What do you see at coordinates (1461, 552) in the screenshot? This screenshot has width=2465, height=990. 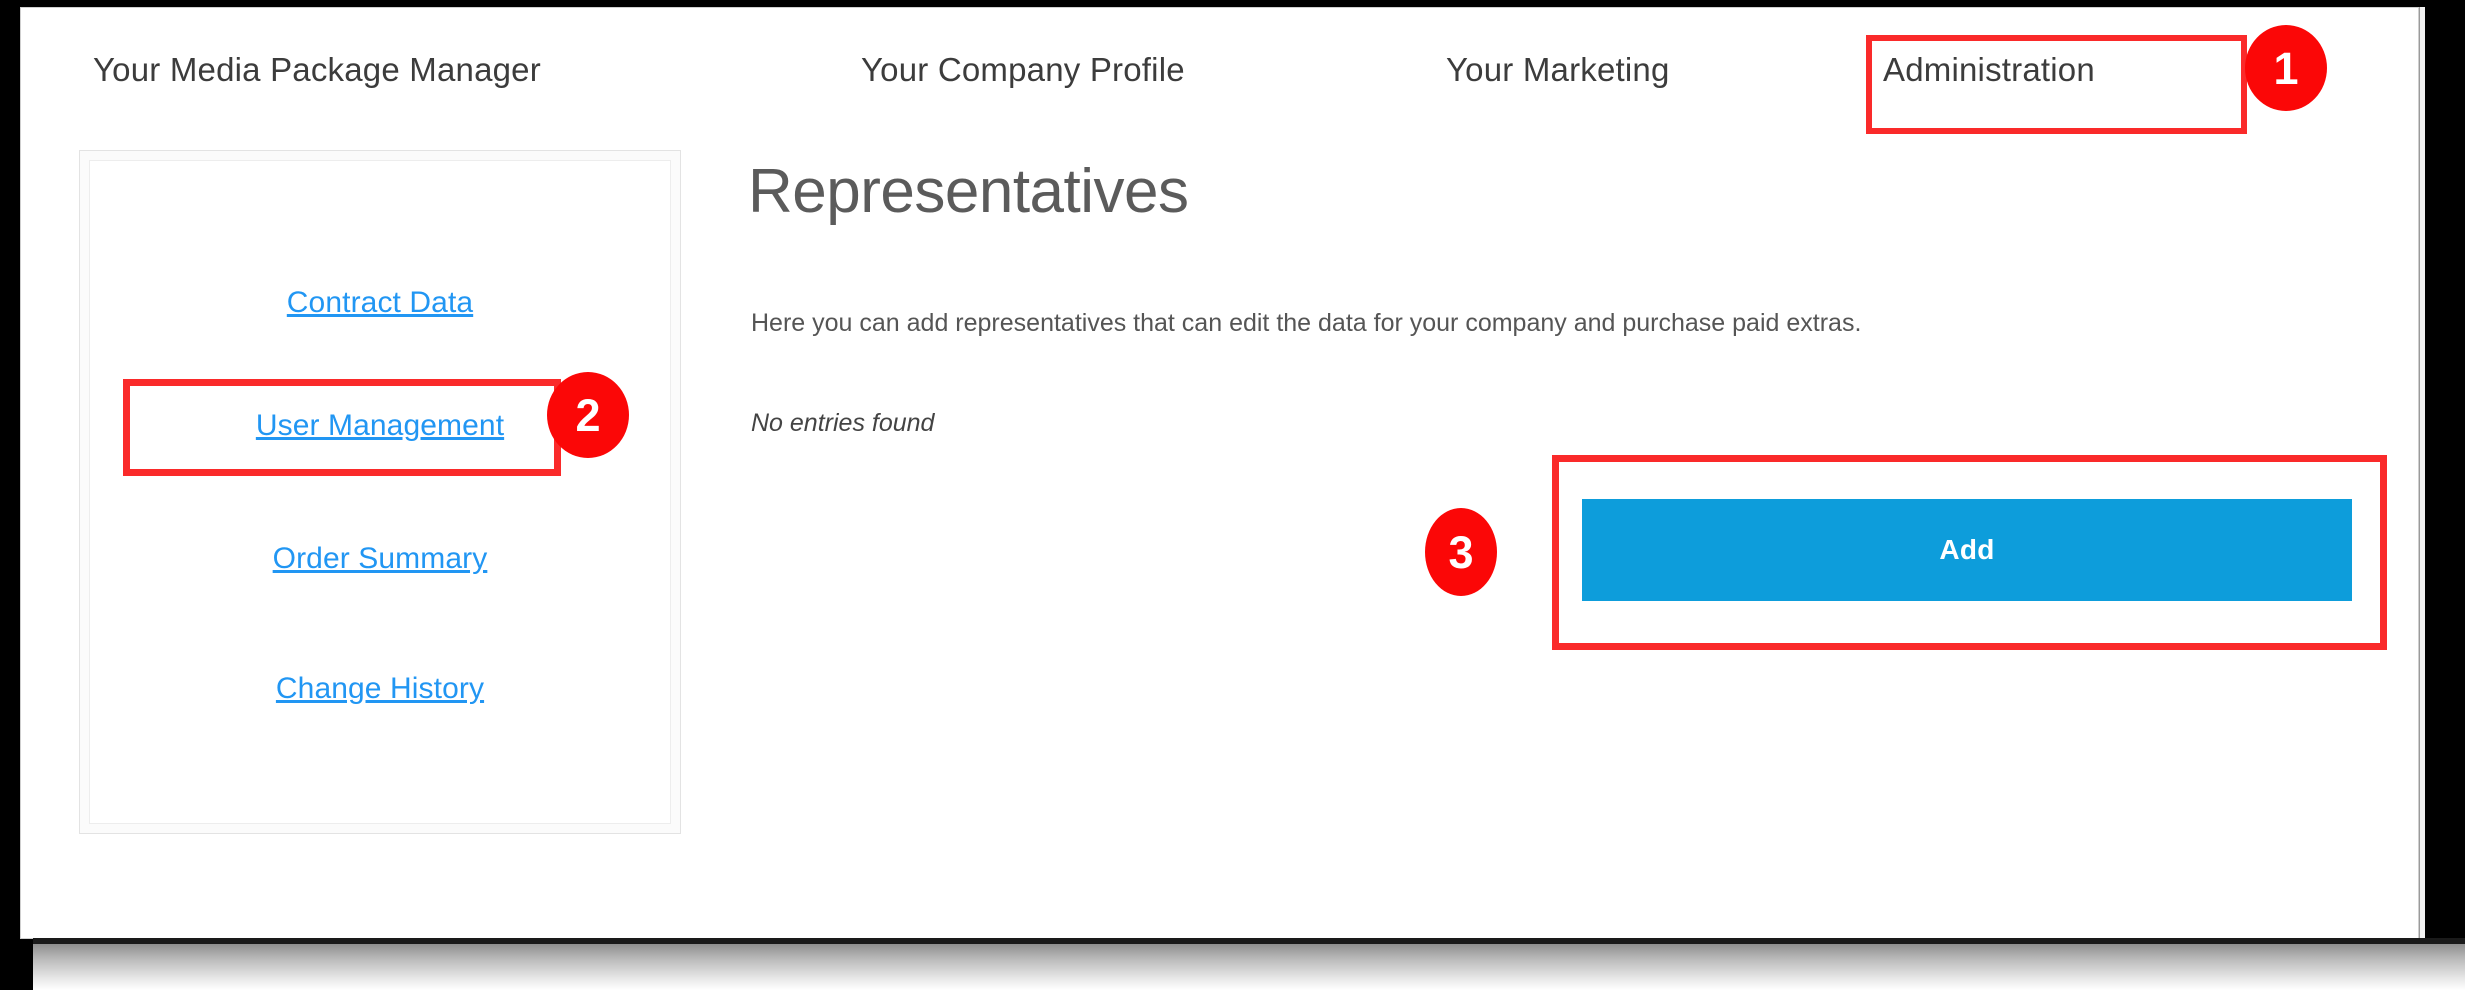 I see `step-badge-3: 3` at bounding box center [1461, 552].